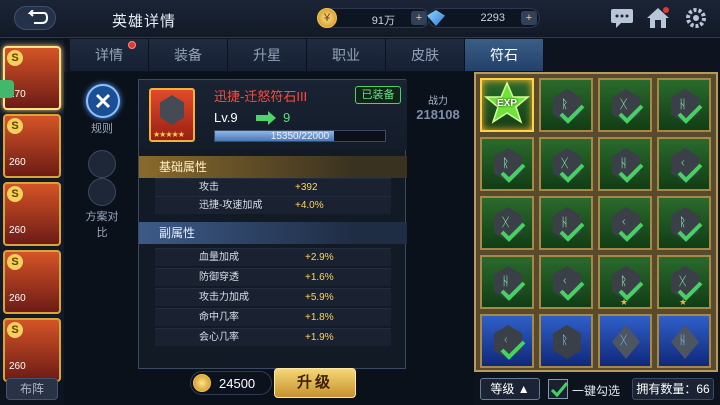  I want to click on upgrade-button: 升级, so click(315, 383).